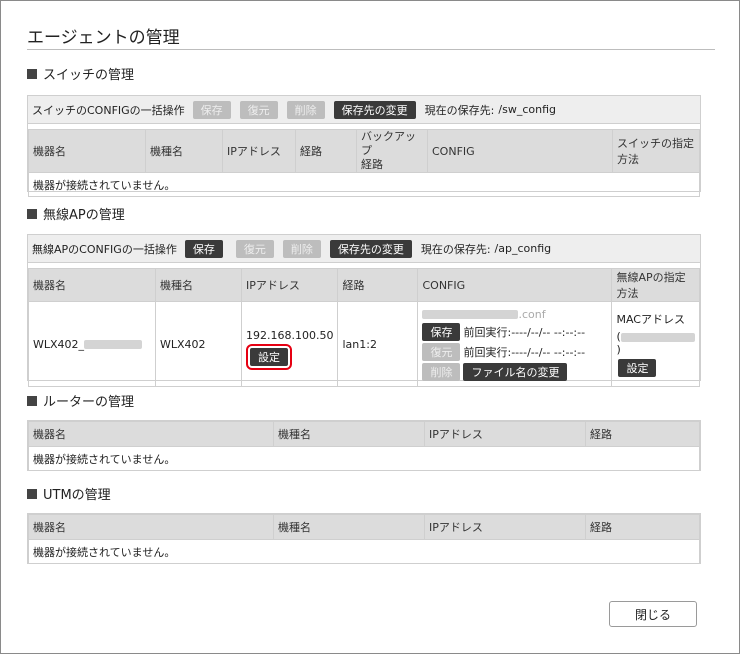  I want to click on ap-ip-setting-button: 設定, so click(269, 356).